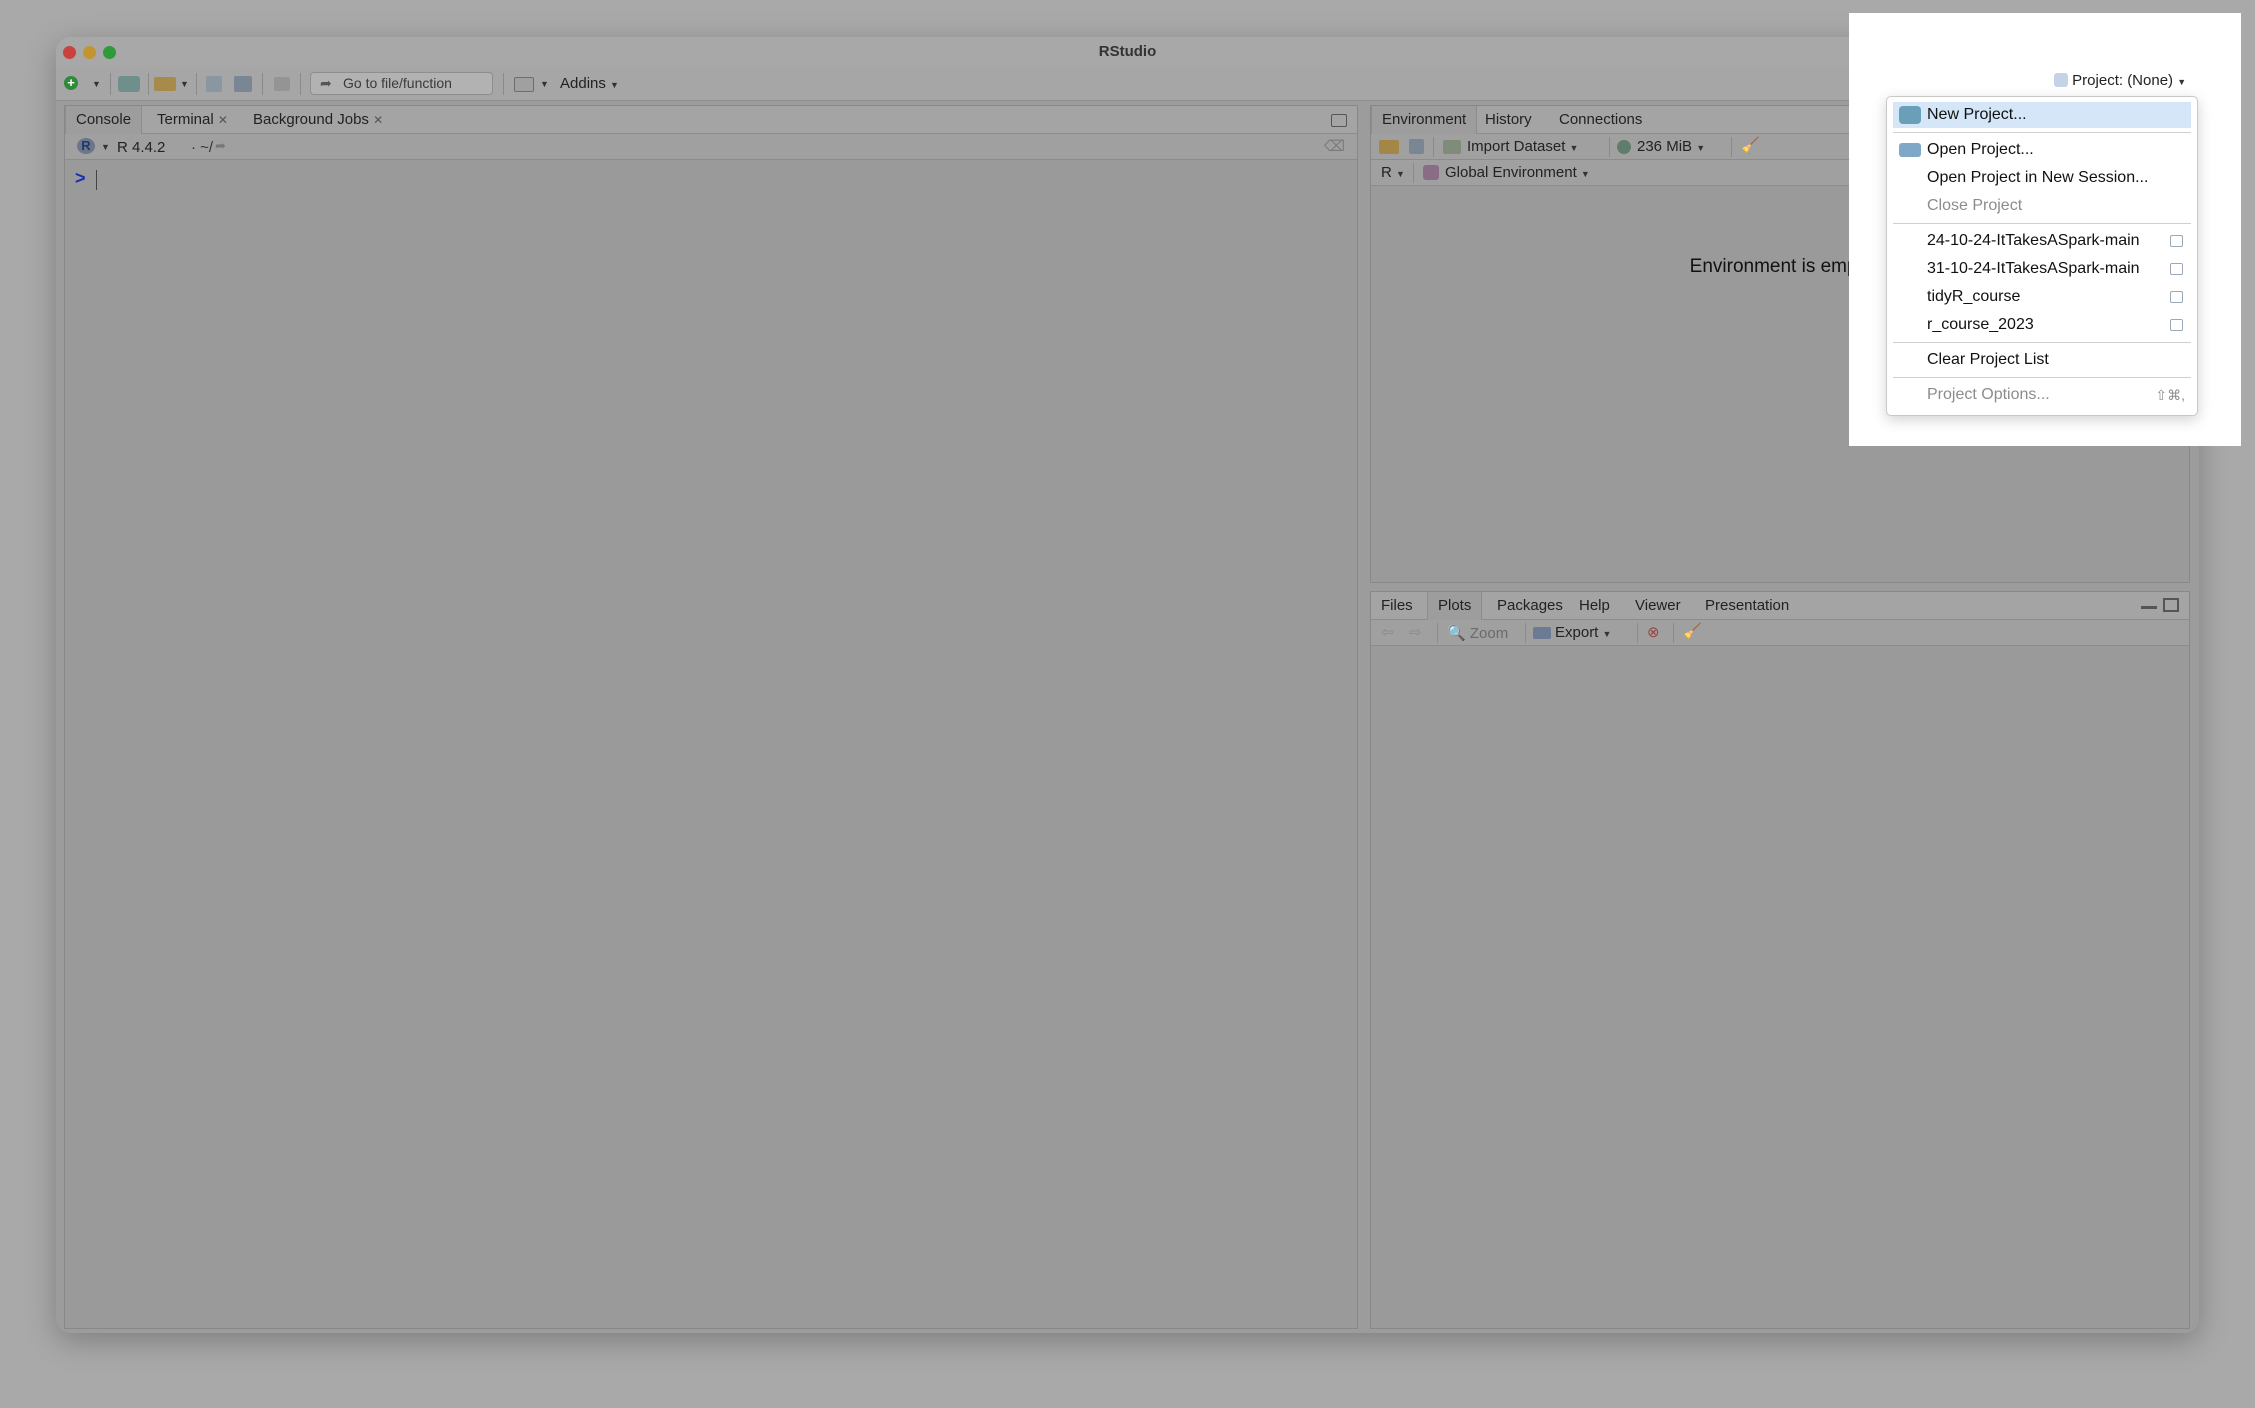 The height and width of the screenshot is (1408, 2255). What do you see at coordinates (1516, 146) in the screenshot?
I see `import-label: Import Dataset` at bounding box center [1516, 146].